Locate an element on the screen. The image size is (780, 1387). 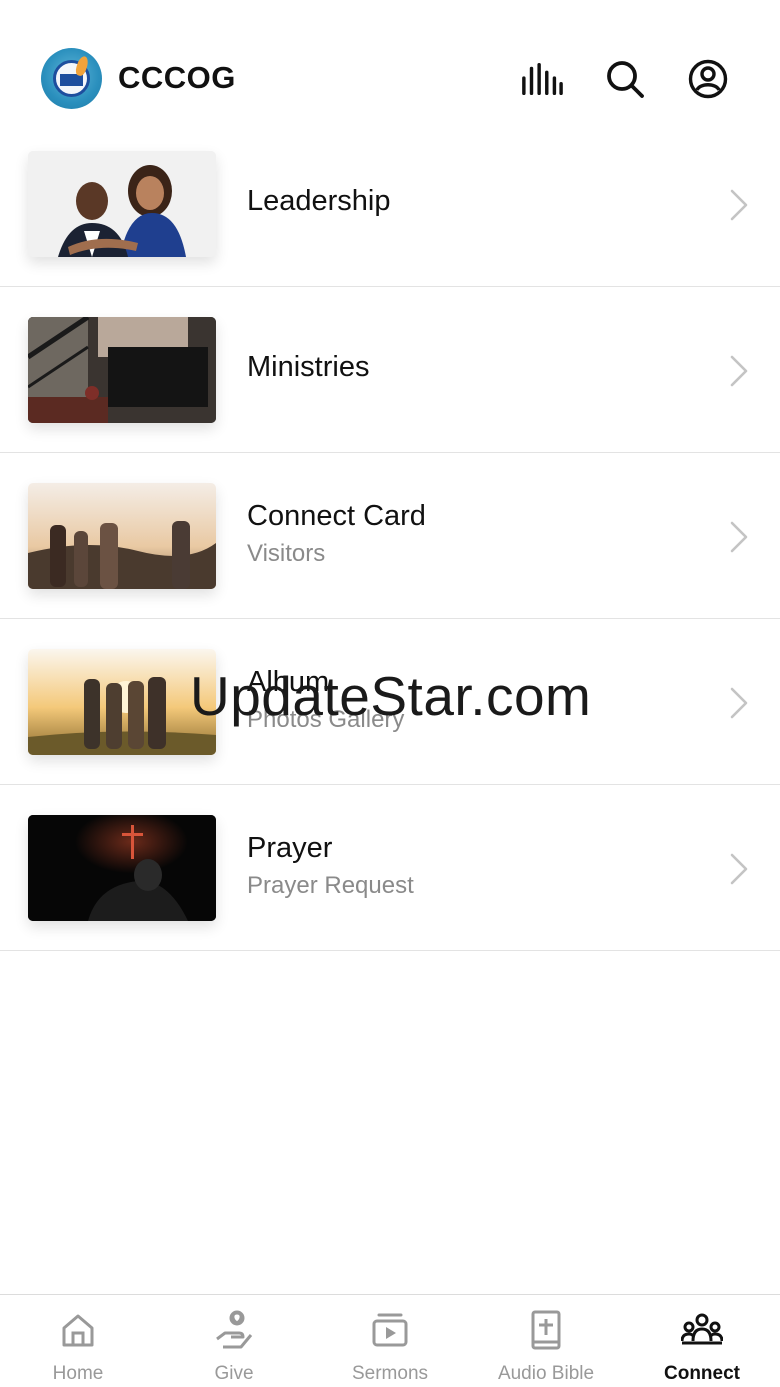
tab-label: Sermons is located at coordinates (390, 1373).